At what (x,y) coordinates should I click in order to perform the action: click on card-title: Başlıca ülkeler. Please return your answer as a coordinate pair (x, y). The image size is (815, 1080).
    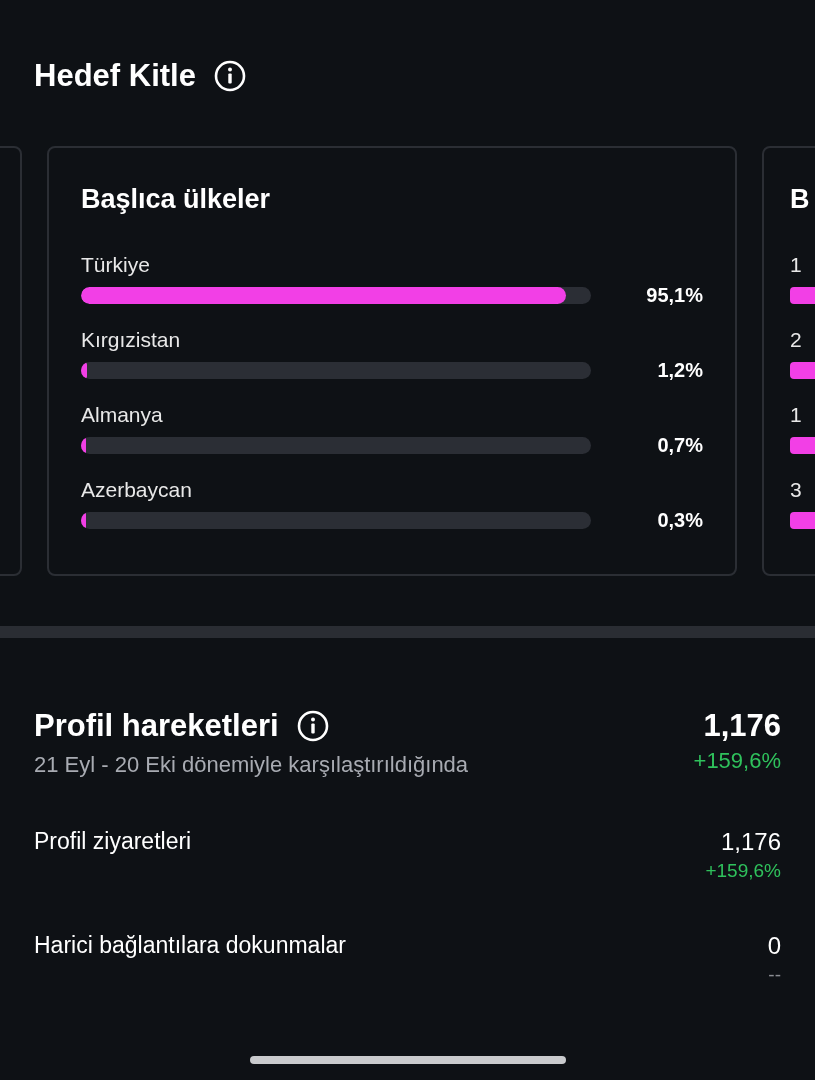
    Looking at the image, I should click on (176, 199).